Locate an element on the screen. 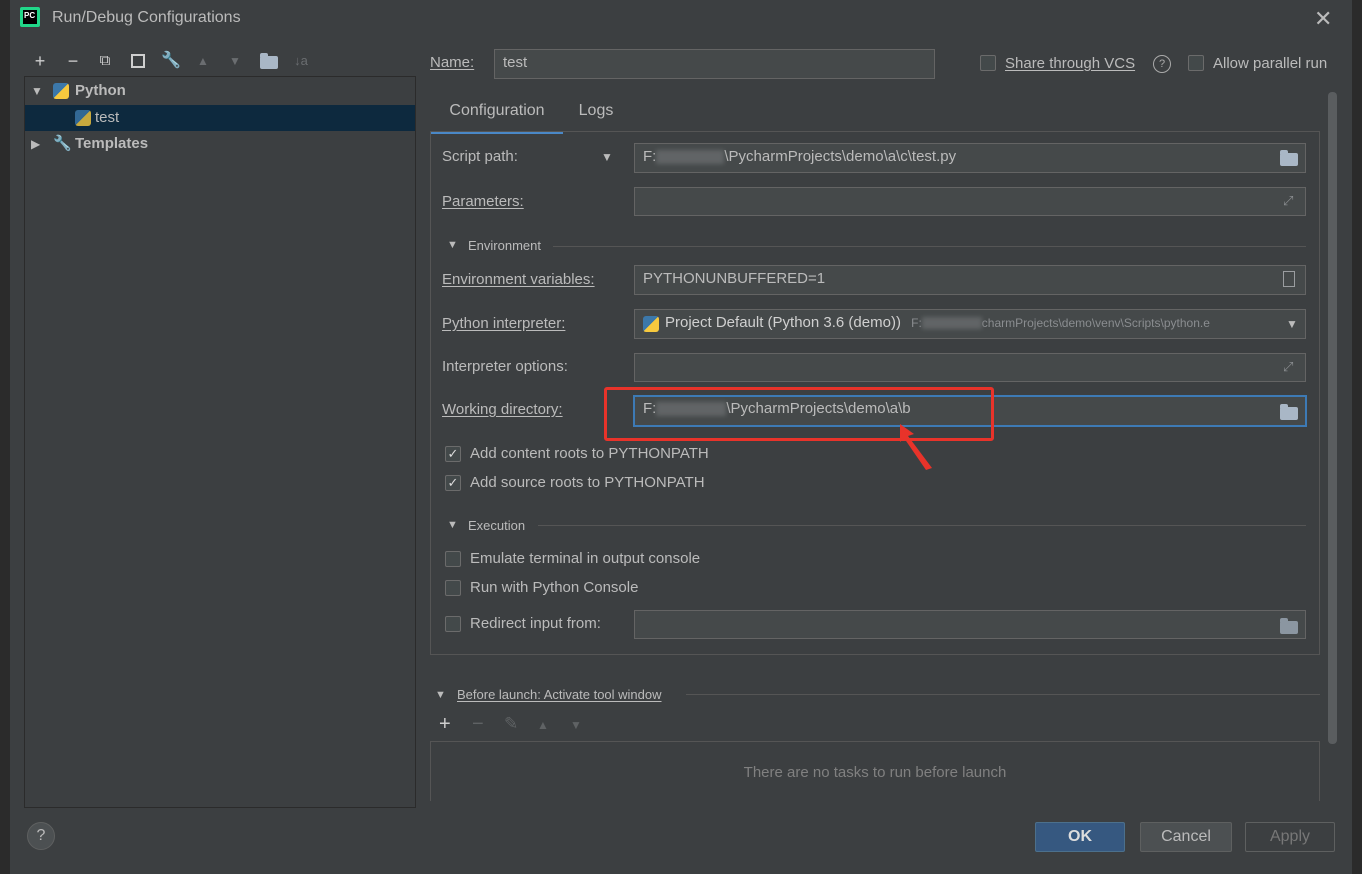 Image resolution: width=1362 pixels, height=874 pixels. run-python-console-label: Run with Python Console is located at coordinates (554, 587).